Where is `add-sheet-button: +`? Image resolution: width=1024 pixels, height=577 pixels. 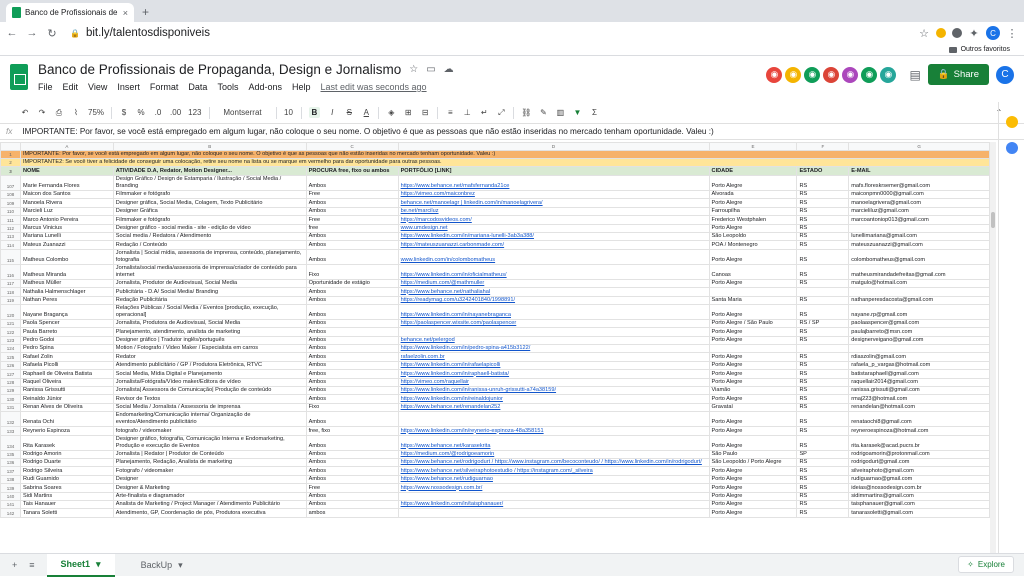 add-sheet-button: + is located at coordinates (14, 565).